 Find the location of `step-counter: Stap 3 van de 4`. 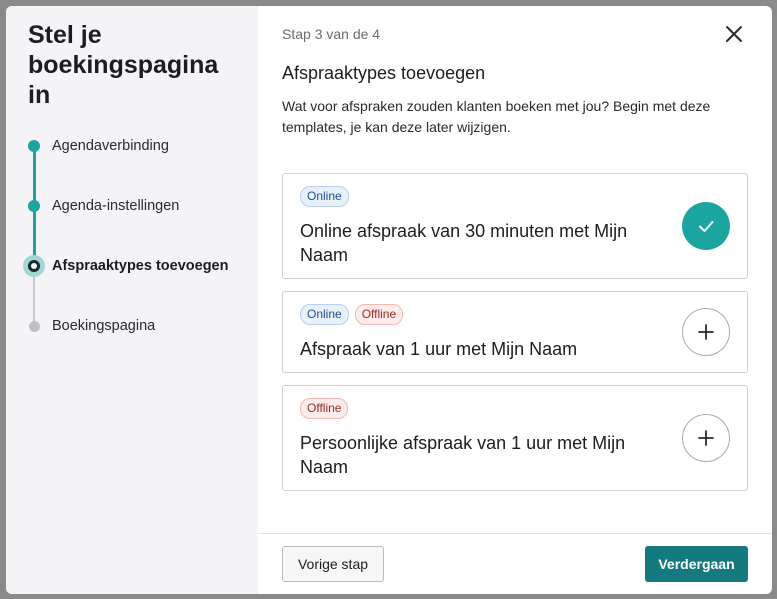

step-counter: Stap 3 van de 4 is located at coordinates (331, 34).